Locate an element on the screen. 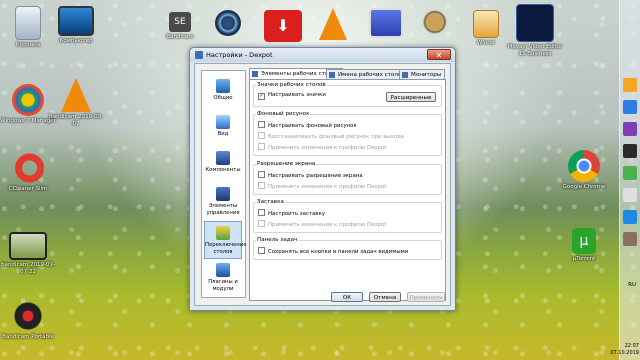 The image size is (640, 360). monitor-app-icon is located at coordinates (386, 23).